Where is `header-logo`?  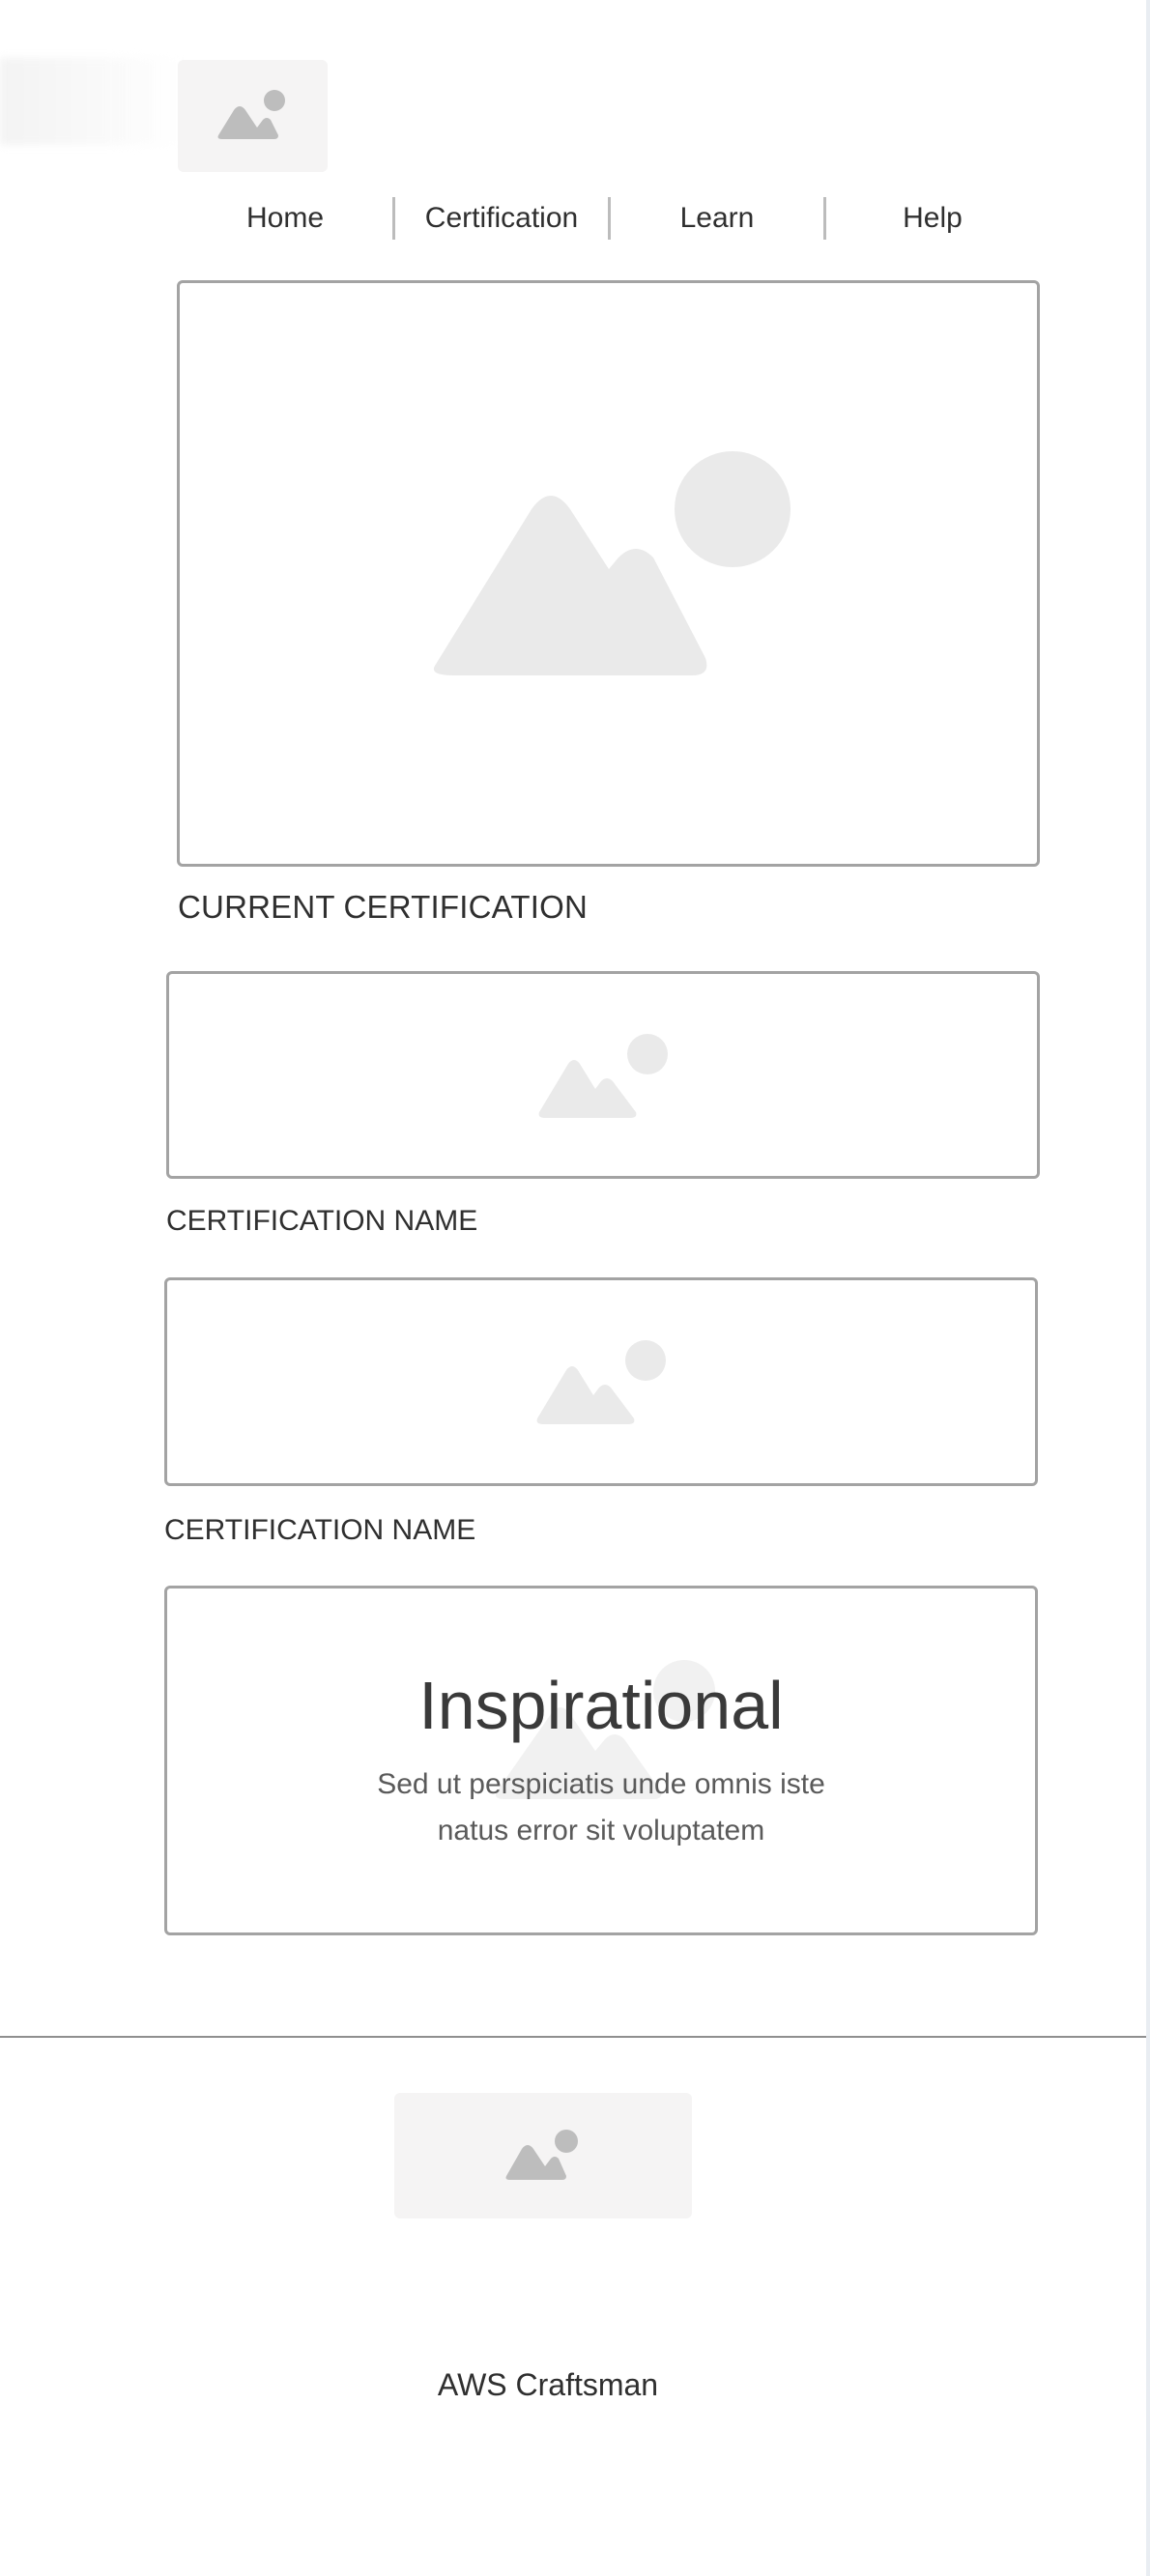
header-logo is located at coordinates (253, 116).